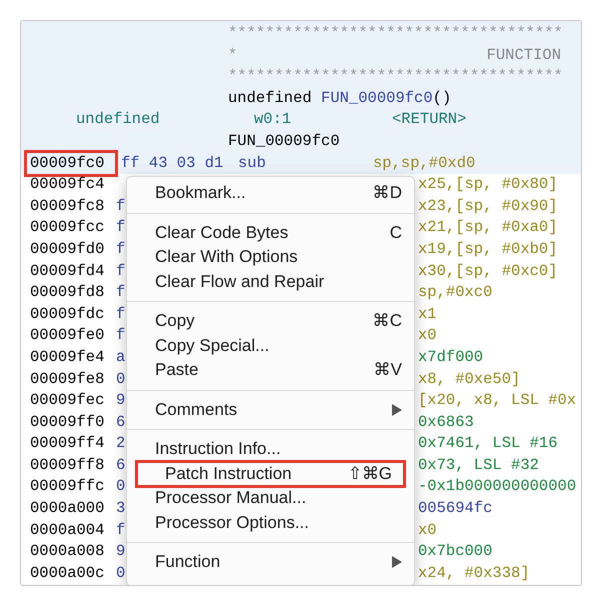  Describe the element at coordinates (67, 249) in the screenshot. I see `address-cell-text: 00009fd0` at that location.